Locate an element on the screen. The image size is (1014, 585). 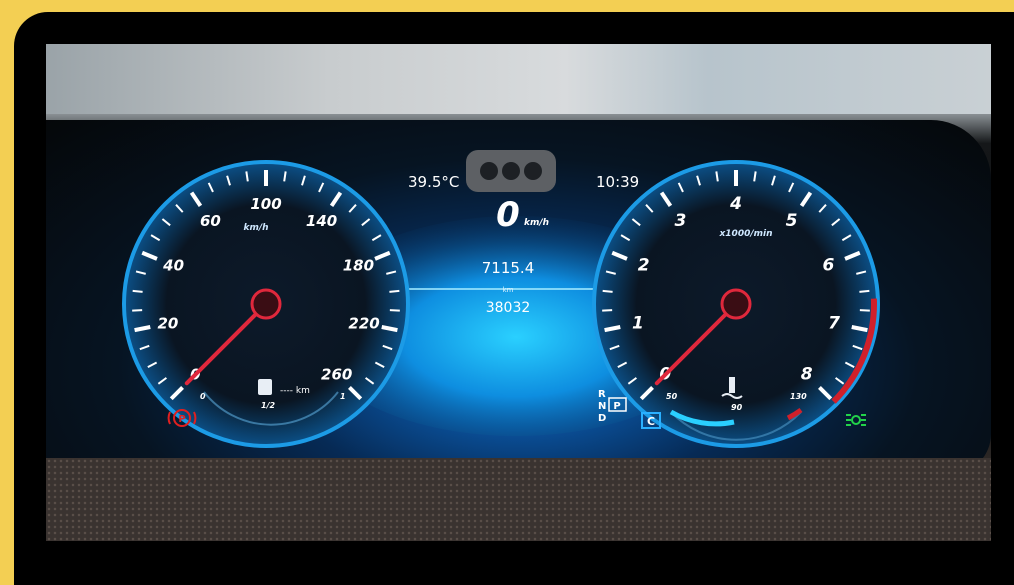
tachometer-label-8: 8 is located at coordinates (807, 375).